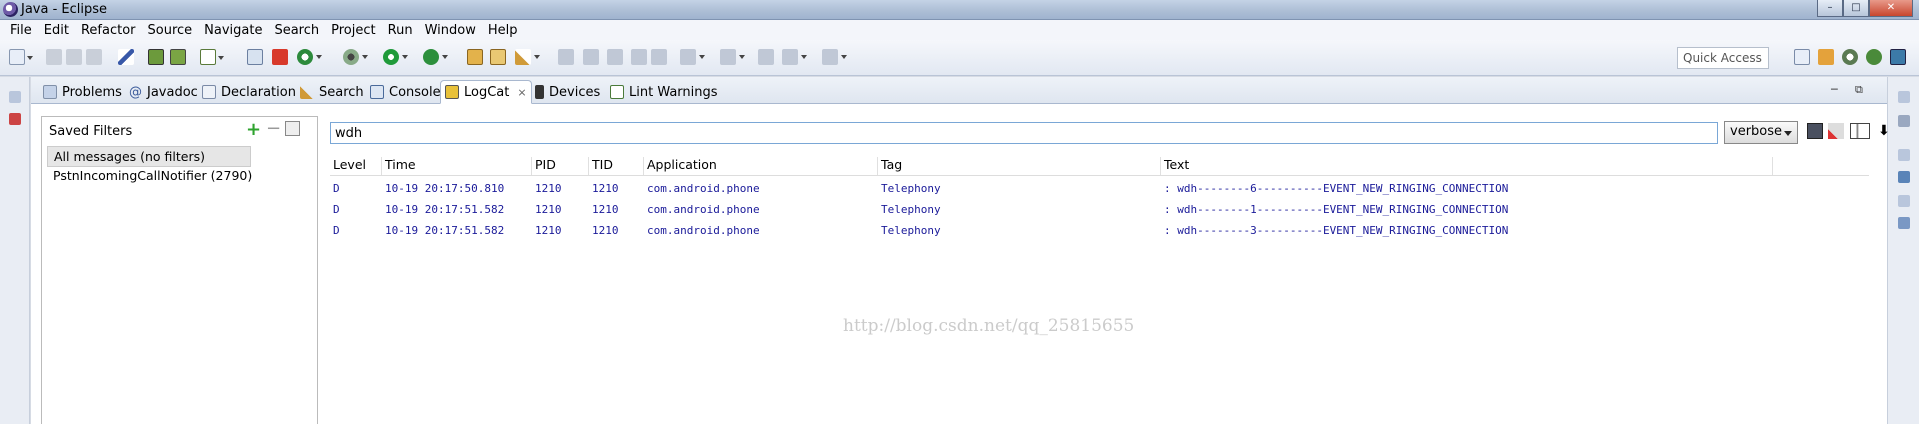  I want to click on new-android-project-icon, so click(255, 57).